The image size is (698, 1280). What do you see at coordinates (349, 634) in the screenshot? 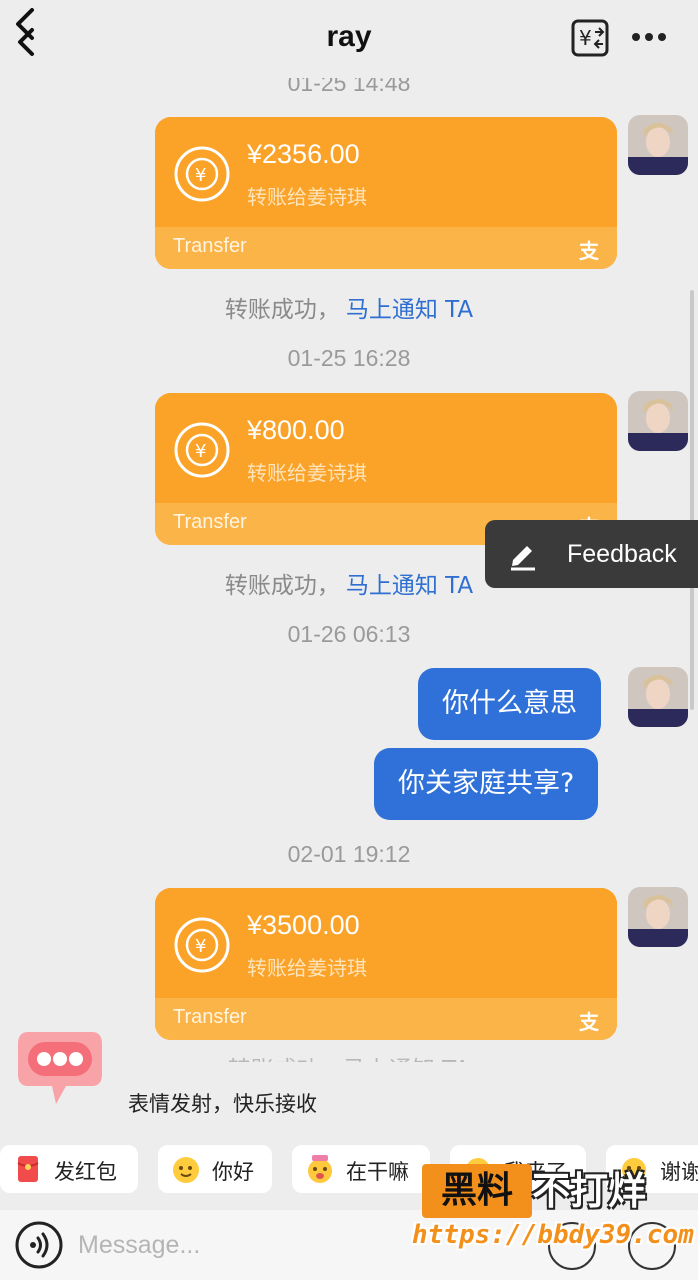
I see `timestamp: 01-26 06:13` at bounding box center [349, 634].